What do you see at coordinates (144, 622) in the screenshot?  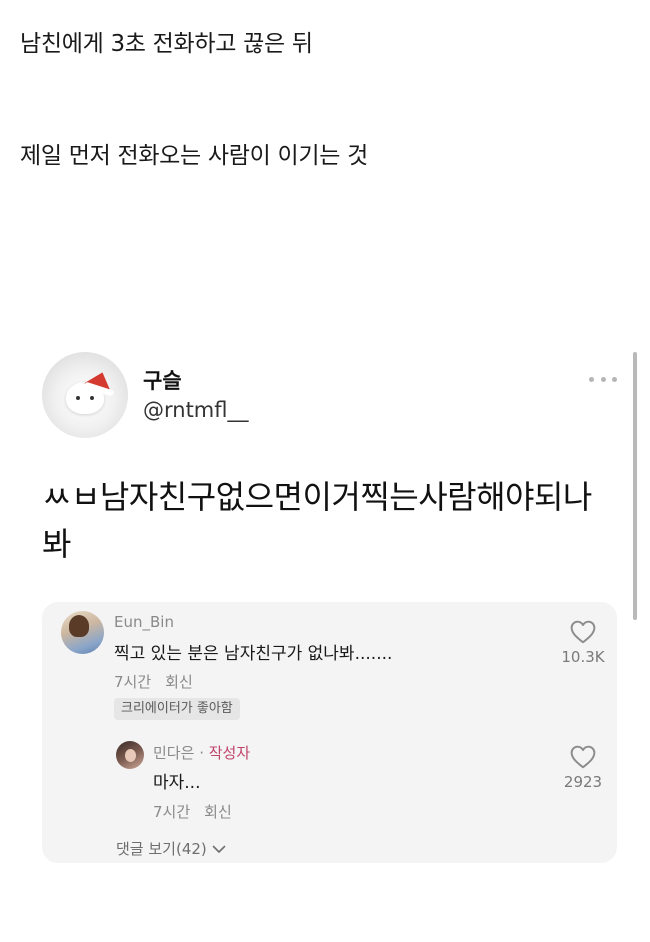 I see `comment-username: Eun_Bin` at bounding box center [144, 622].